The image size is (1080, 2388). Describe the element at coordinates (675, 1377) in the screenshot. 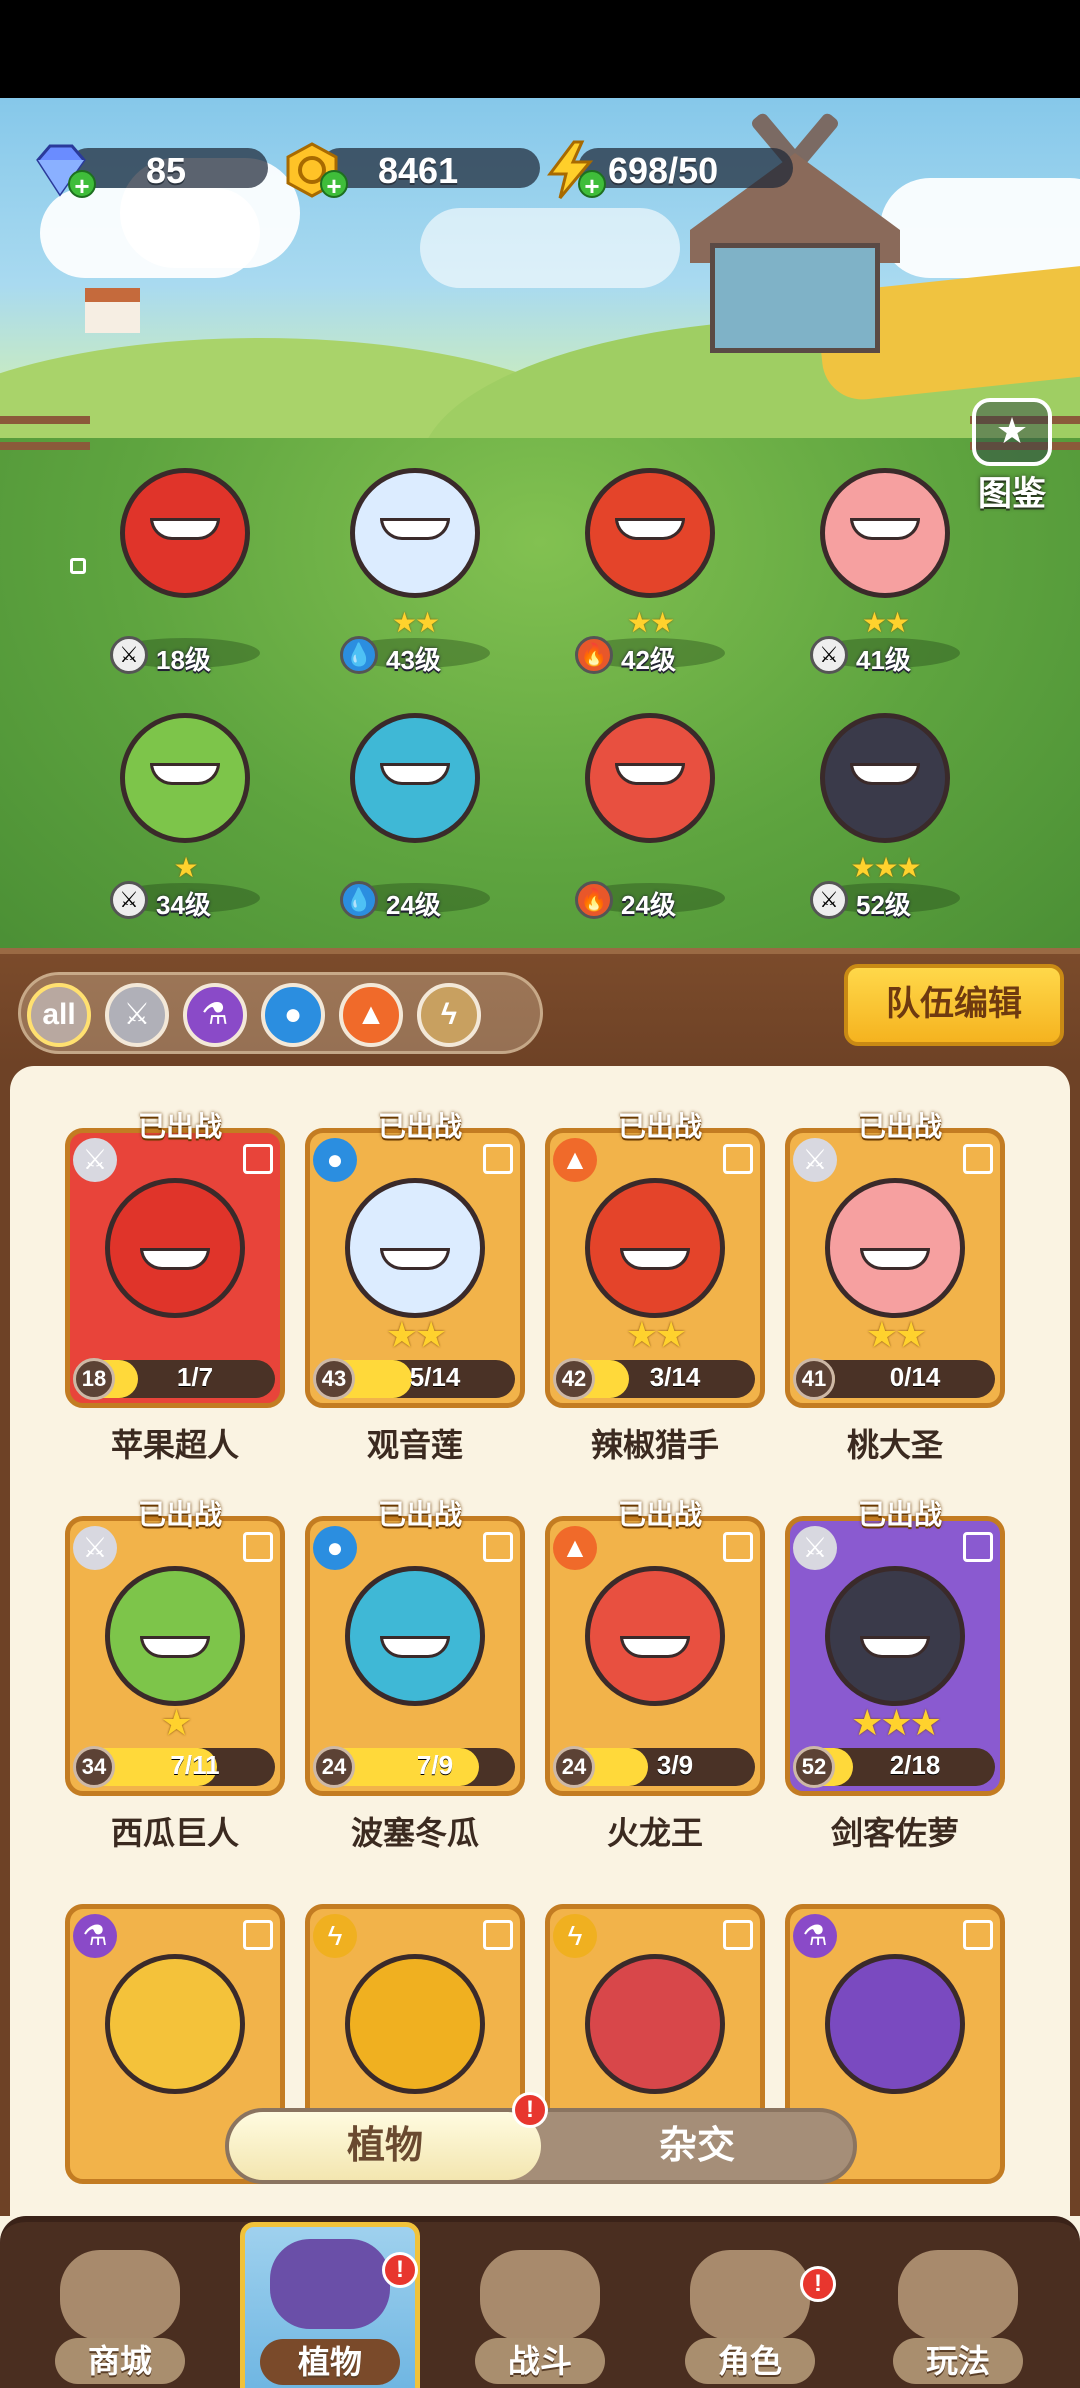

I see `shard-count: 3/14` at that location.